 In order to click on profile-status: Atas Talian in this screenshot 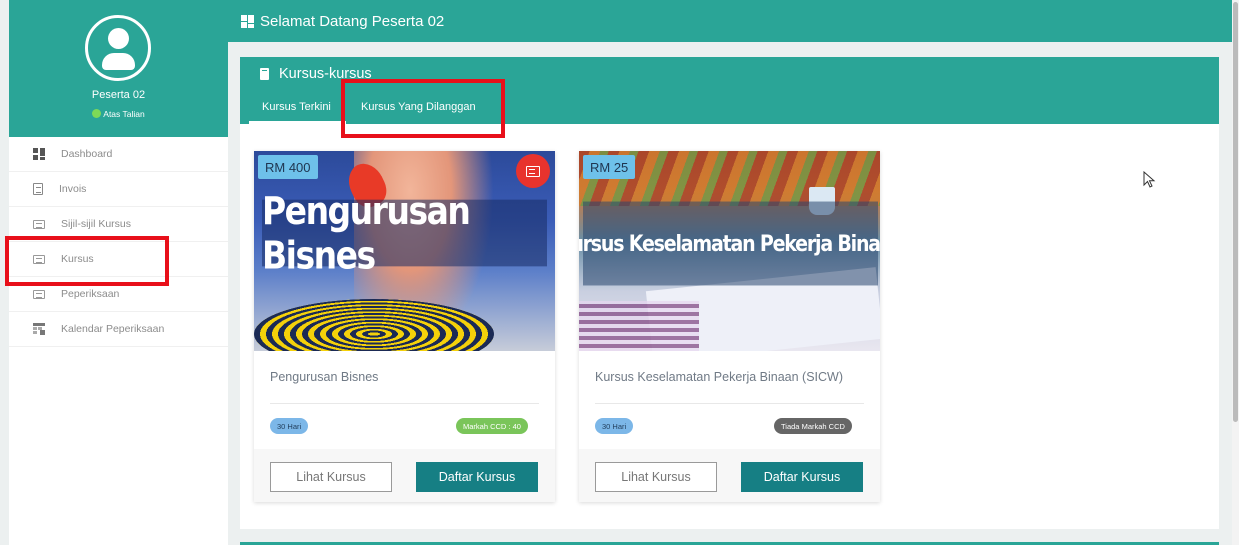, I will do `click(118, 114)`.